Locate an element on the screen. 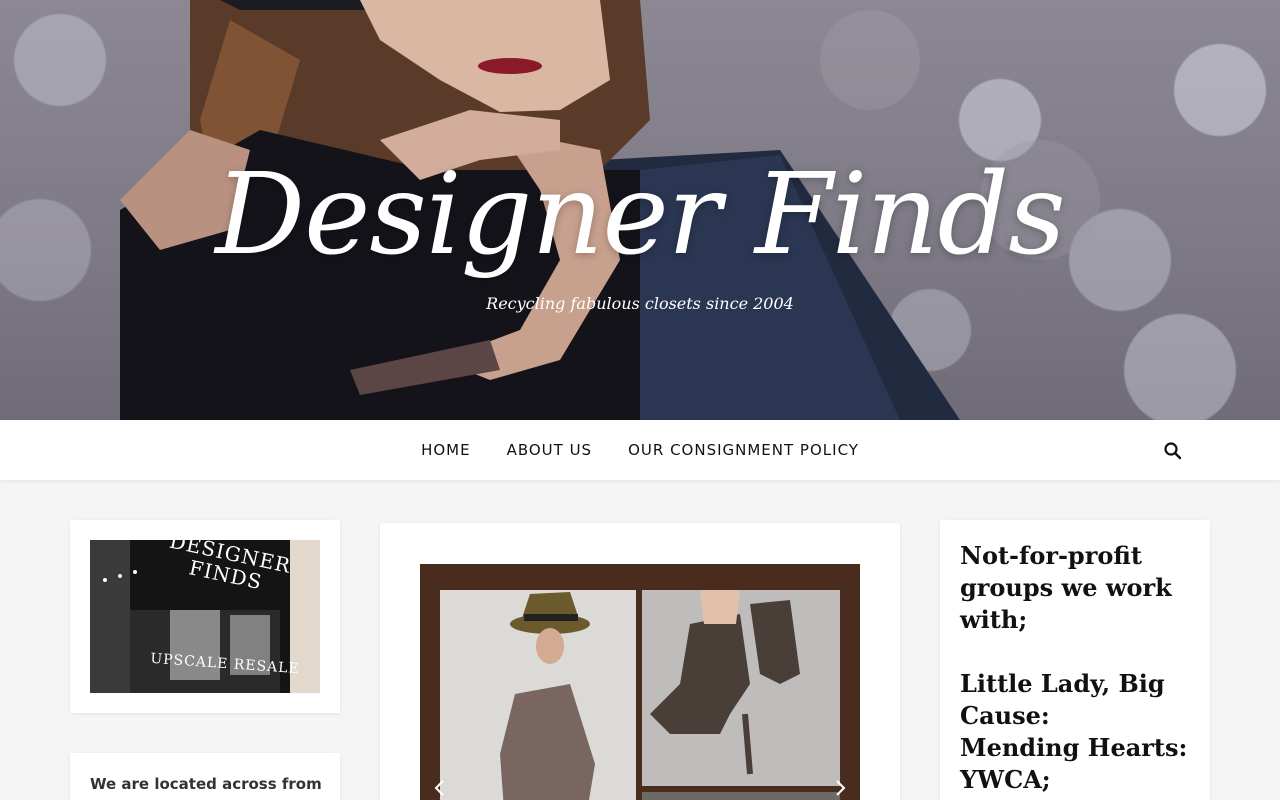 Image resolution: width=1280 pixels, height=800 pixels. nav-item-consignment-policy: OUR CONSIGNMENT POLICY is located at coordinates (743, 450).